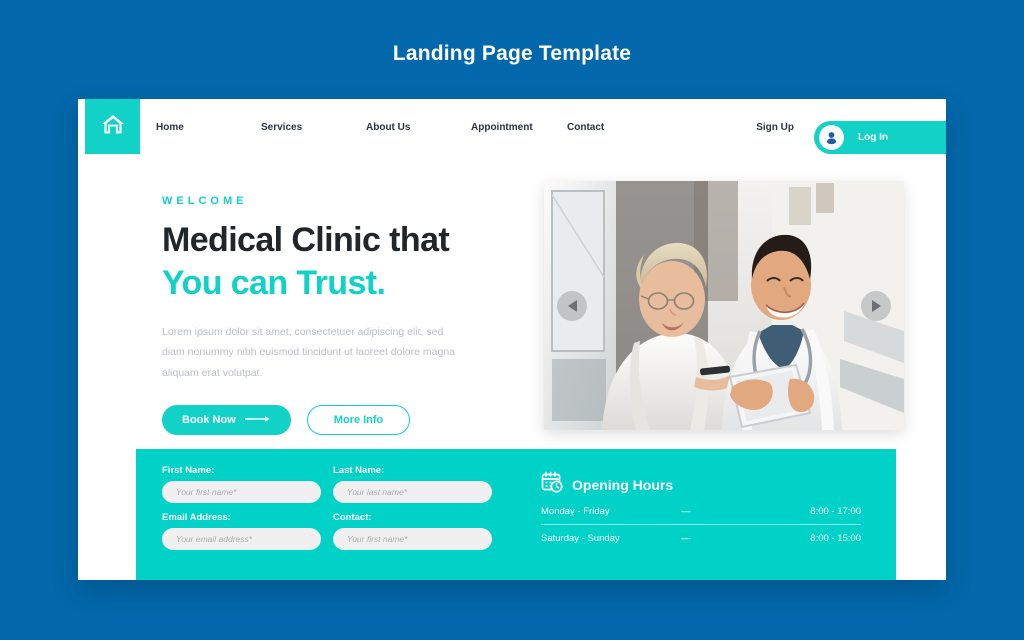  I want to click on hours-time: 8:00 - 15:00, so click(835, 538).